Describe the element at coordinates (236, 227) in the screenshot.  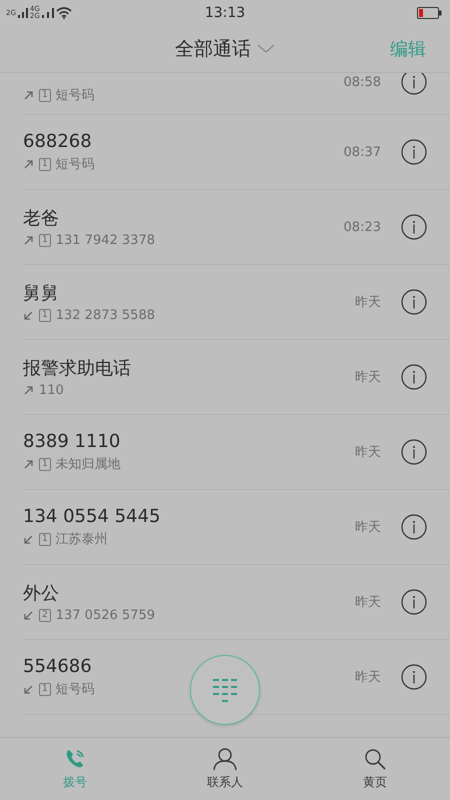
I see `call-row: 老爸 1 131 7942 3378 08:23` at that location.